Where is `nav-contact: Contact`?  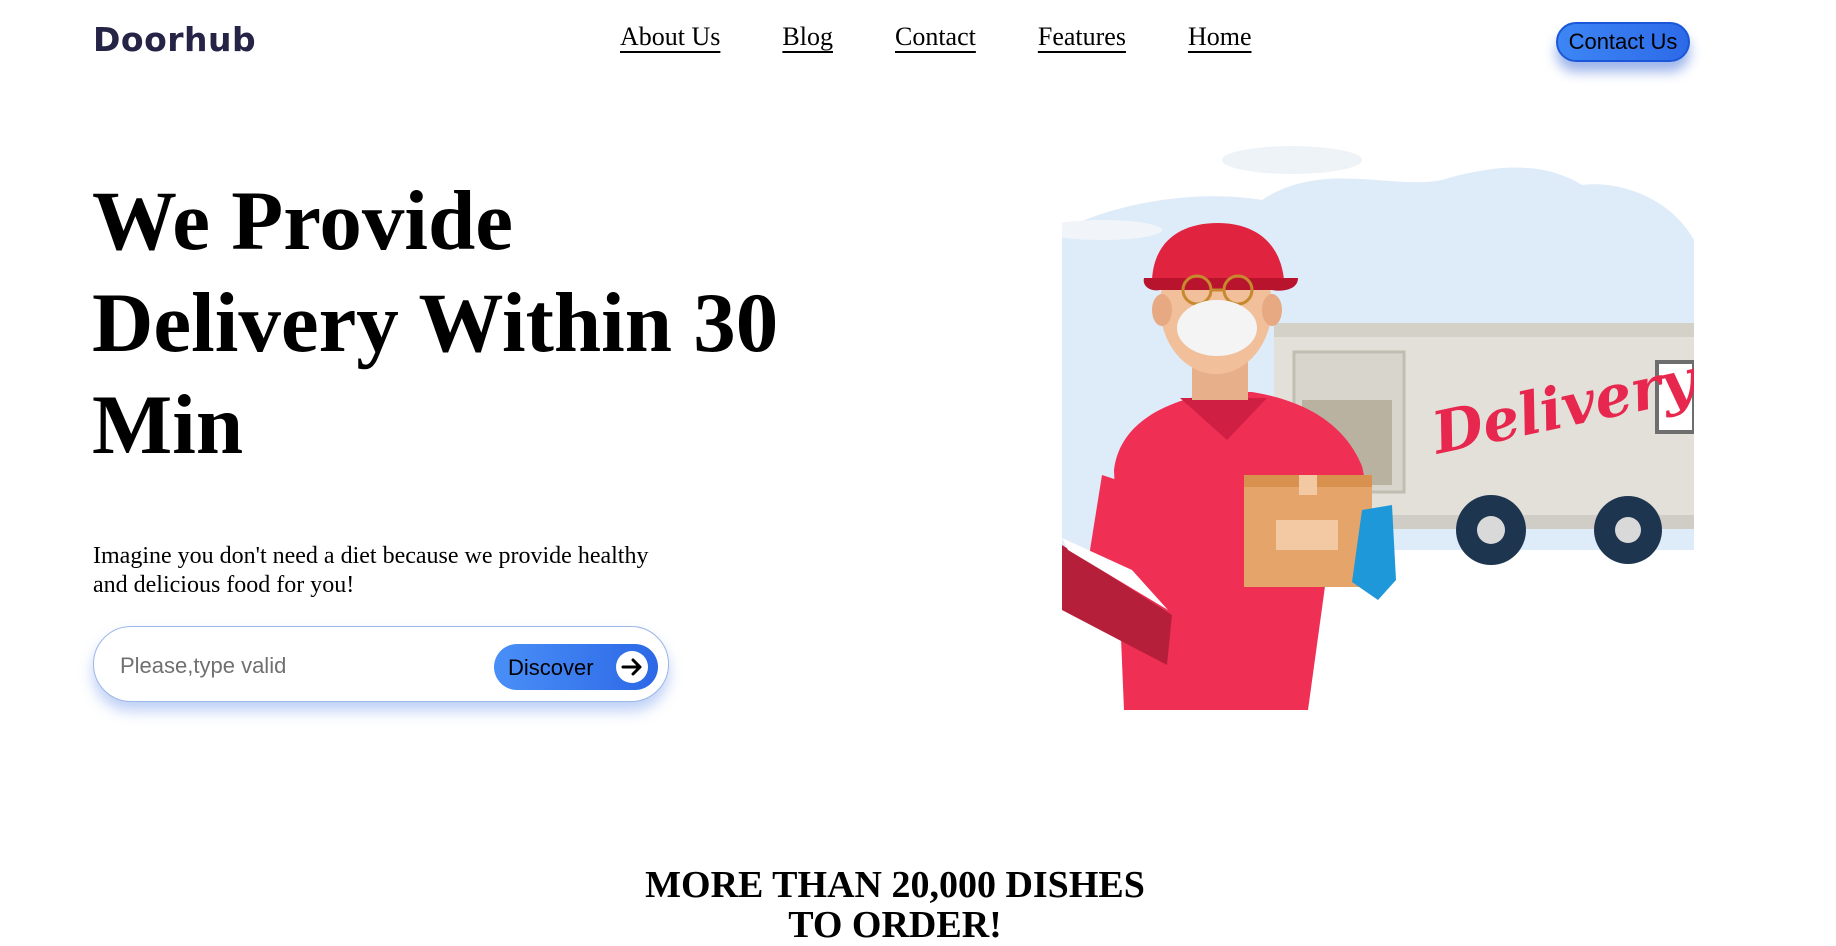 nav-contact: Contact is located at coordinates (935, 37).